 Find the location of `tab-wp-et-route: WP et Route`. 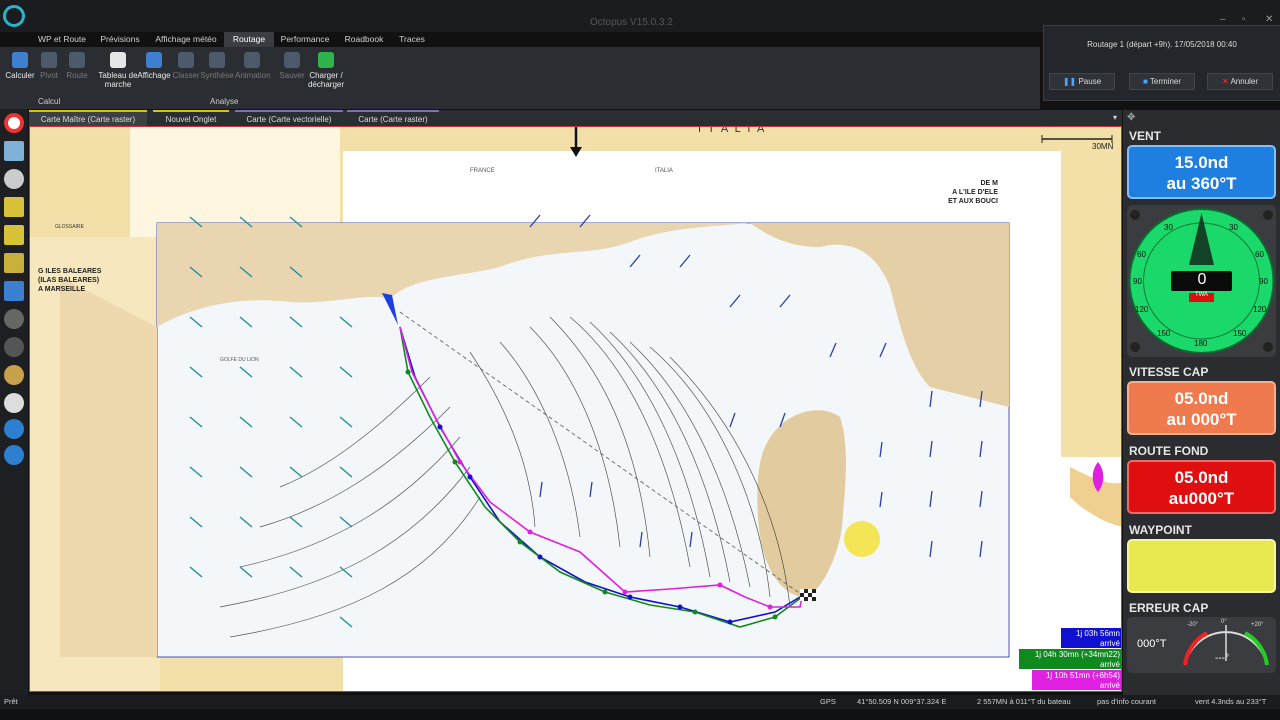

tab-wp-et-route: WP et Route is located at coordinates (62, 40).